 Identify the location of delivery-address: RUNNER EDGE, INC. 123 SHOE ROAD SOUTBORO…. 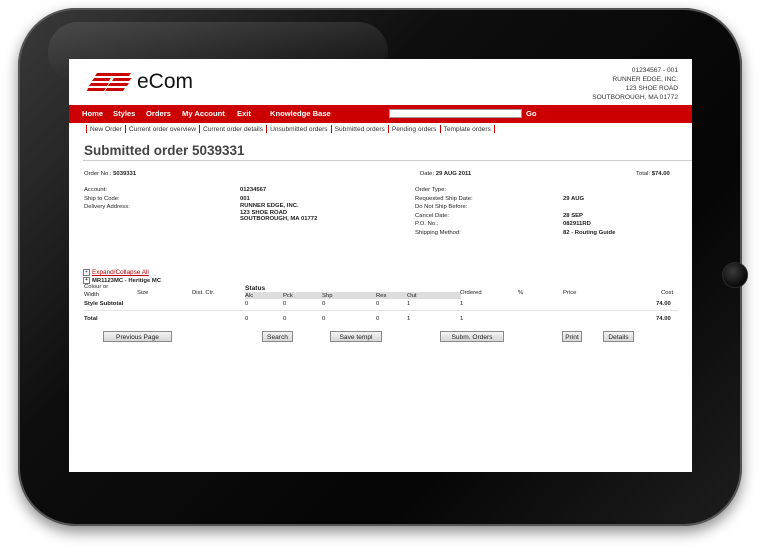
(278, 213).